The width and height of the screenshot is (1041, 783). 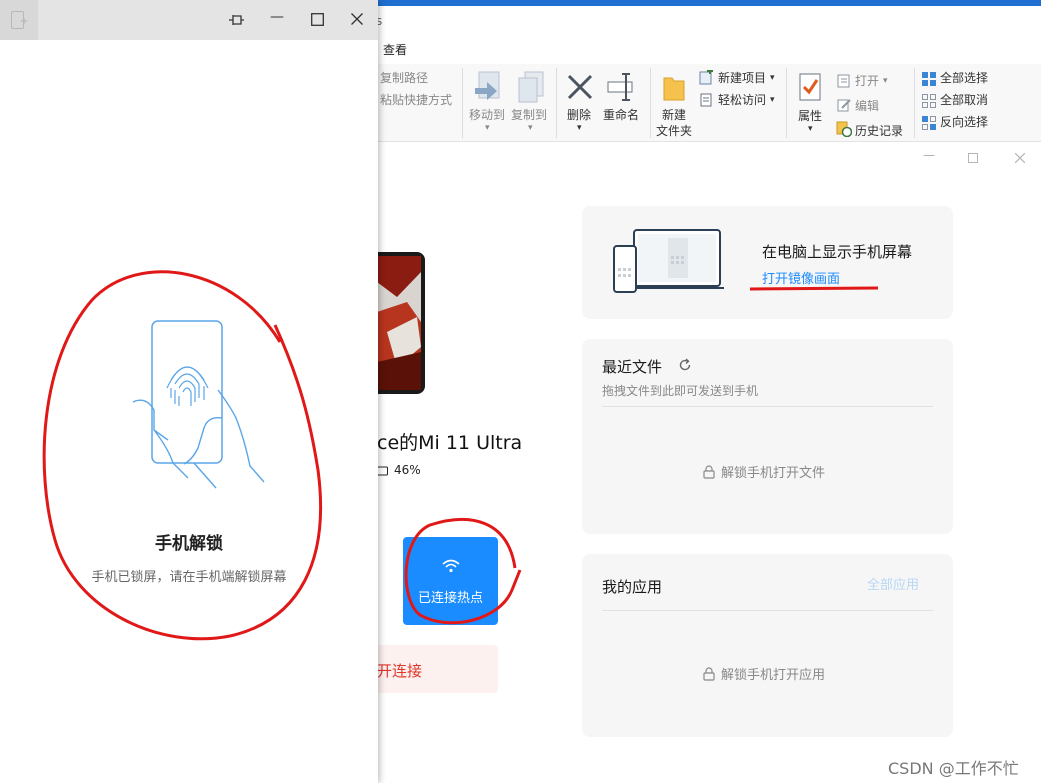 I want to click on hotspot-button: 已连接热点, so click(x=450, y=581).